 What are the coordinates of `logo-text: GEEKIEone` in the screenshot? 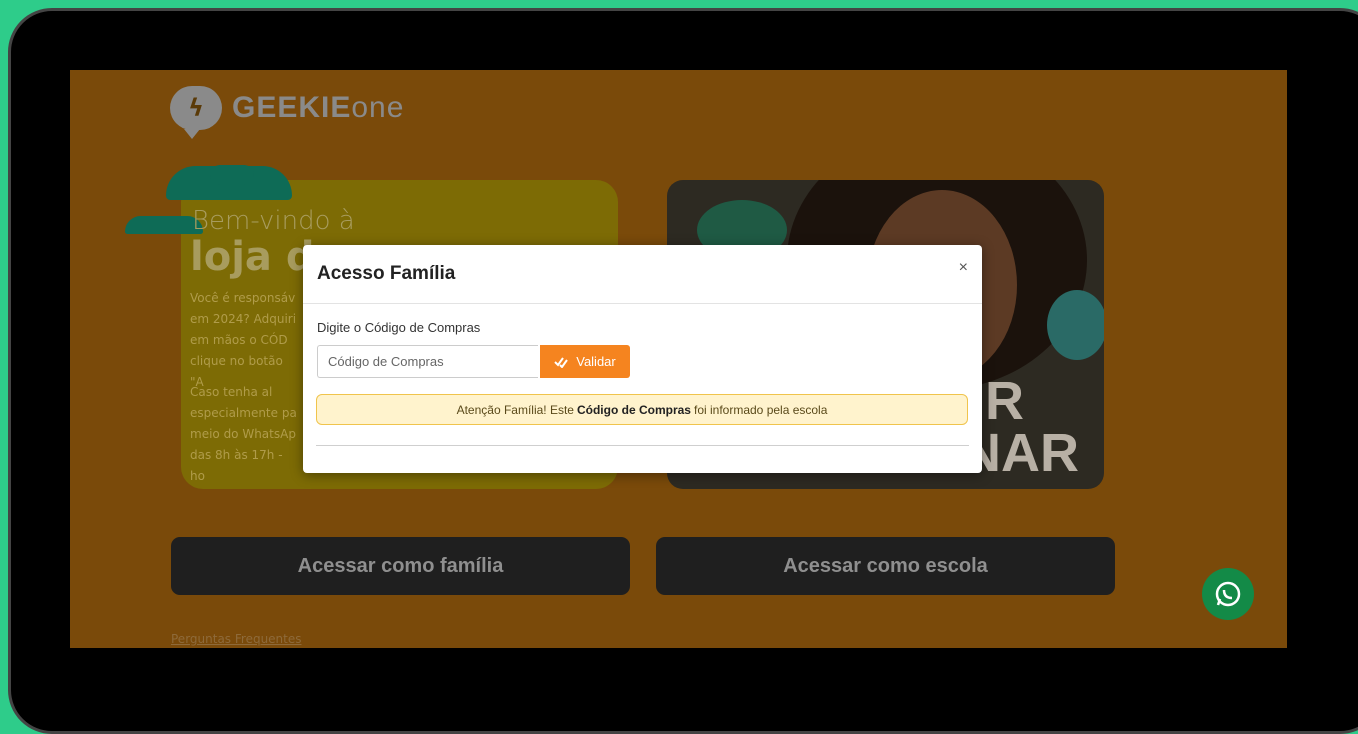 It's located at (318, 107).